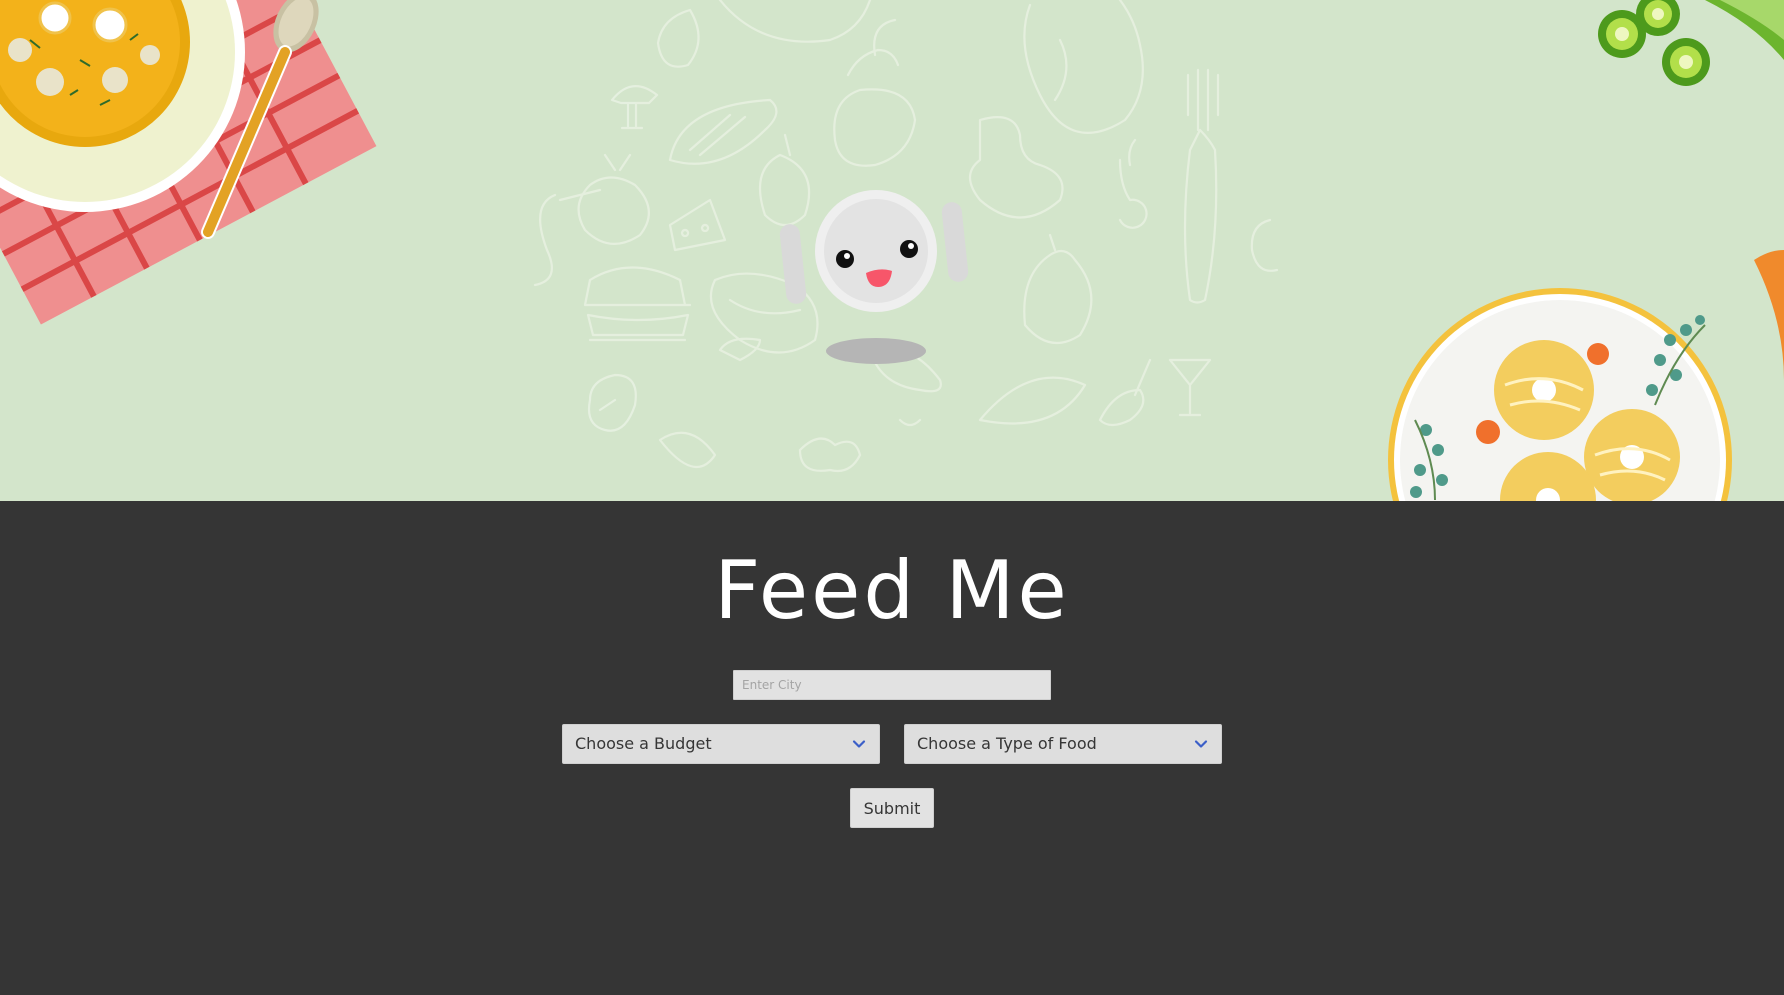 This screenshot has width=1784, height=995. Describe the element at coordinates (188, 162) in the screenshot. I see `soup-bowl-icon` at that location.